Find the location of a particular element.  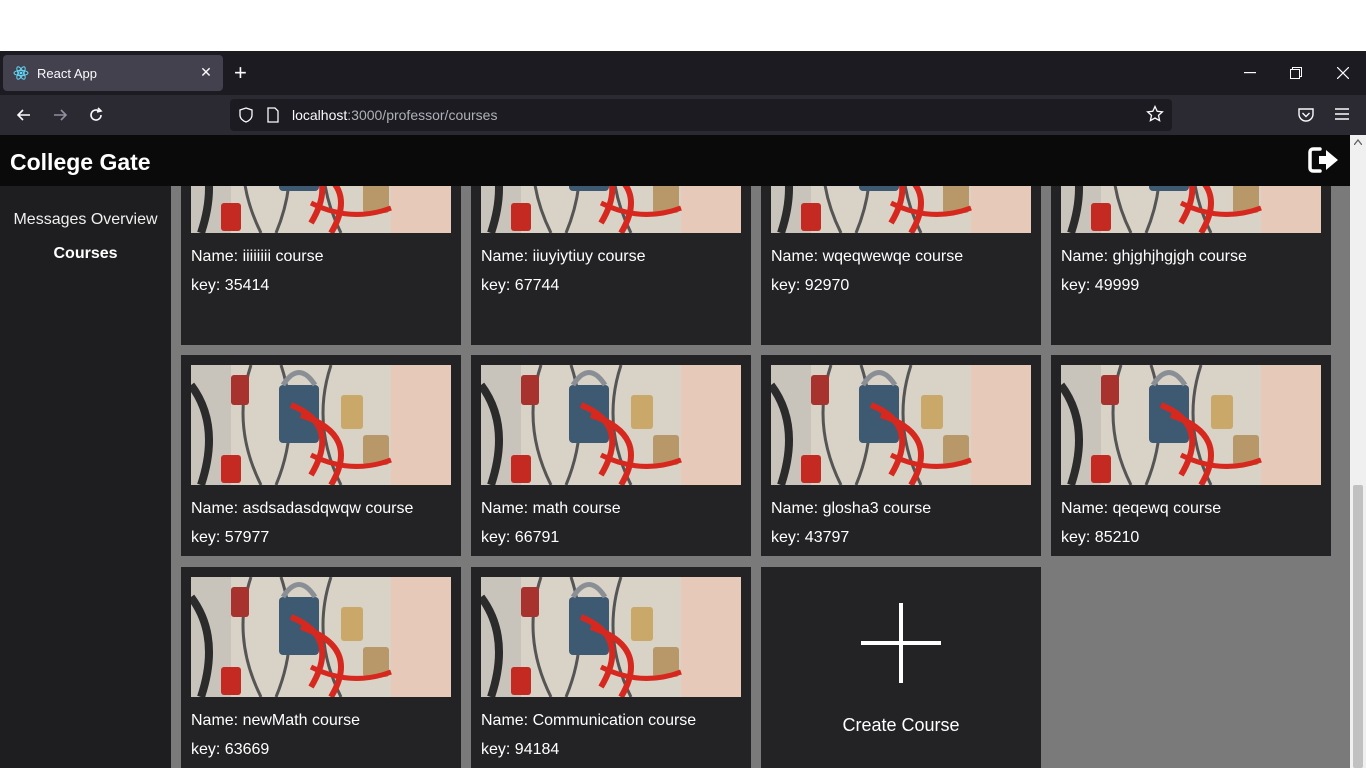

course-card: Name: Communication course key: 94184 is located at coordinates (611, 667).